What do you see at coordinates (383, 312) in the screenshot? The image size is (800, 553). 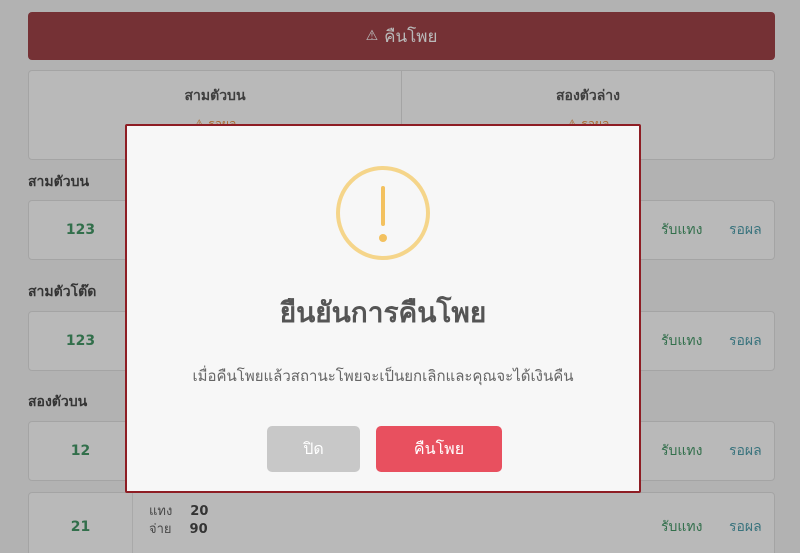 I see `dialog-title: ยืนยันการคืนโพย` at bounding box center [383, 312].